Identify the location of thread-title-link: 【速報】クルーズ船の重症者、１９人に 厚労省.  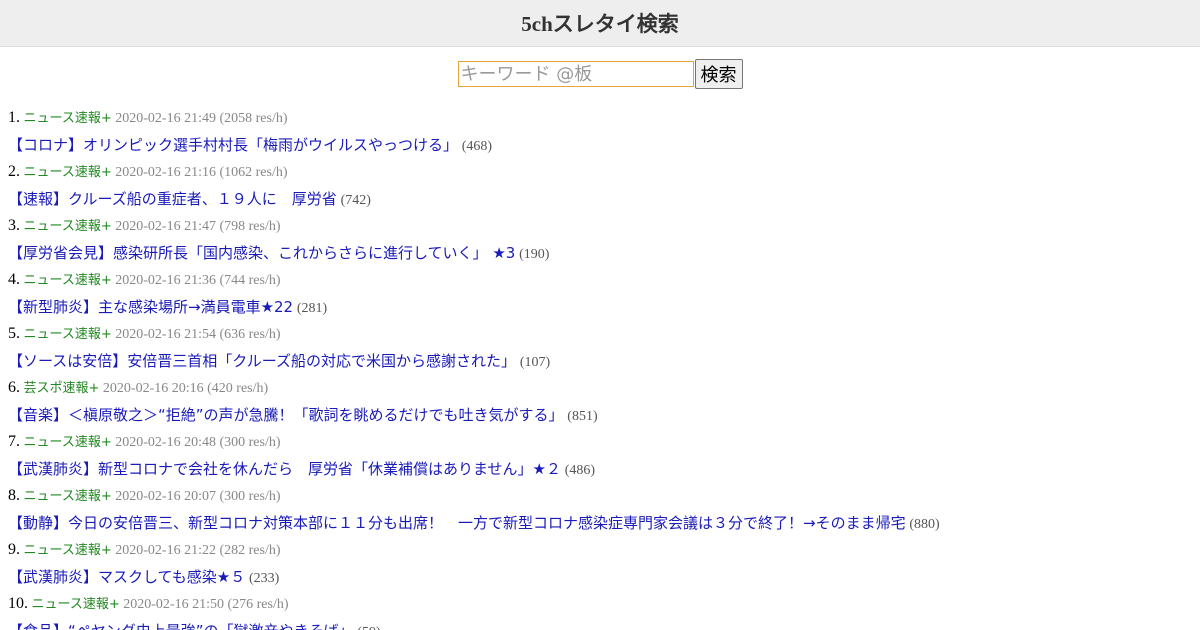
(172, 199).